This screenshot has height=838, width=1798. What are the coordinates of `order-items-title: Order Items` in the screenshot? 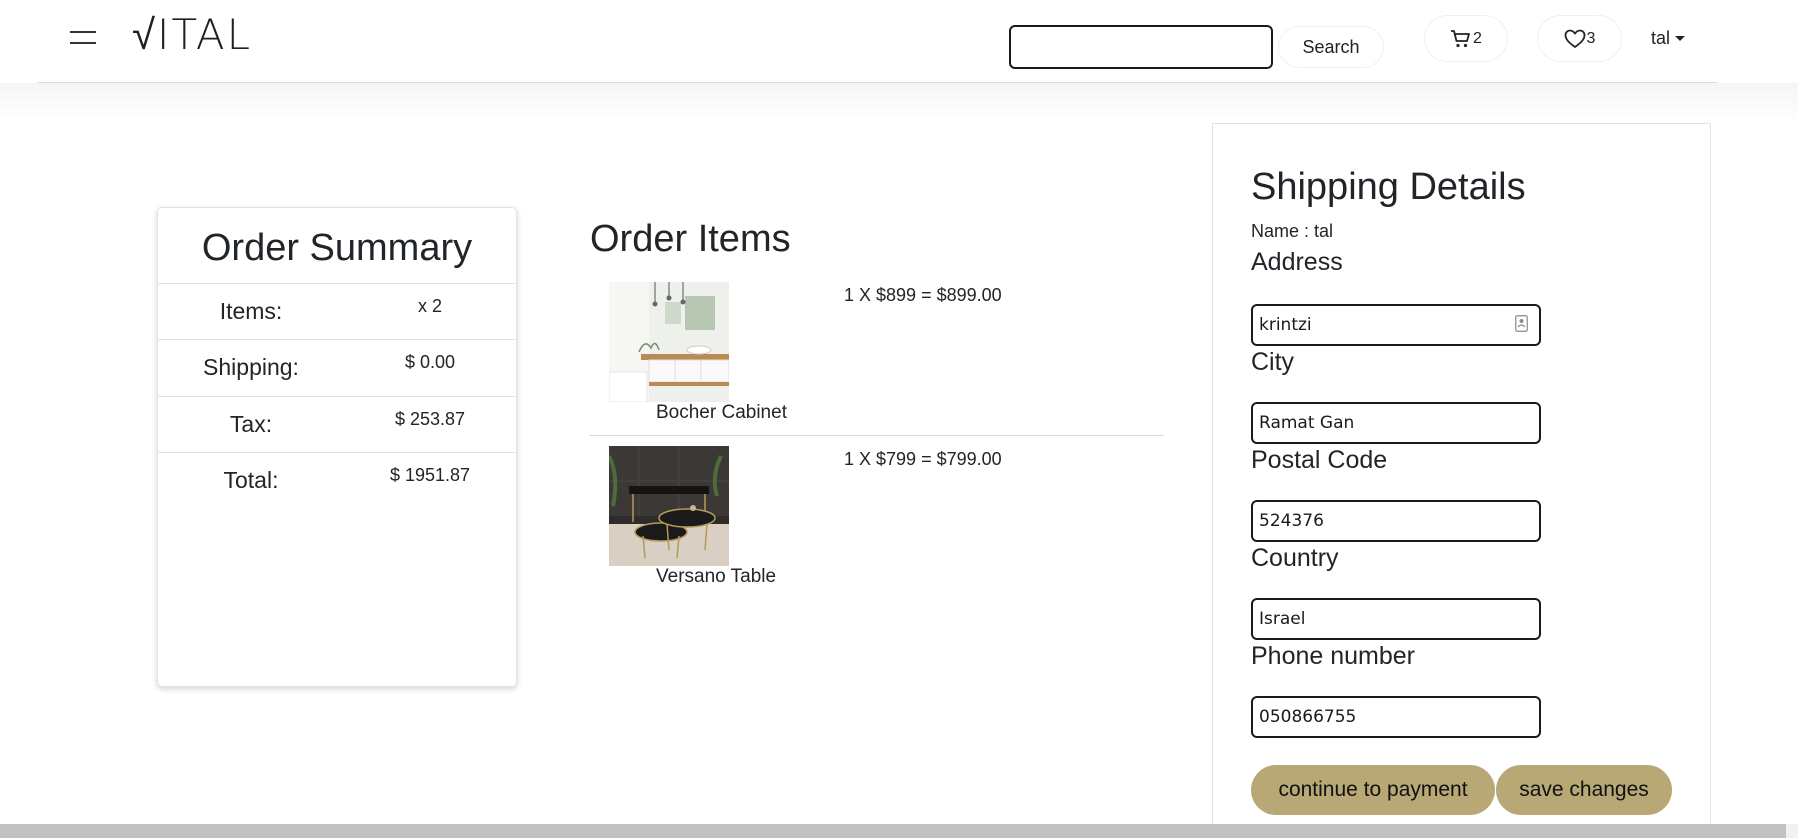 It's located at (690, 239).